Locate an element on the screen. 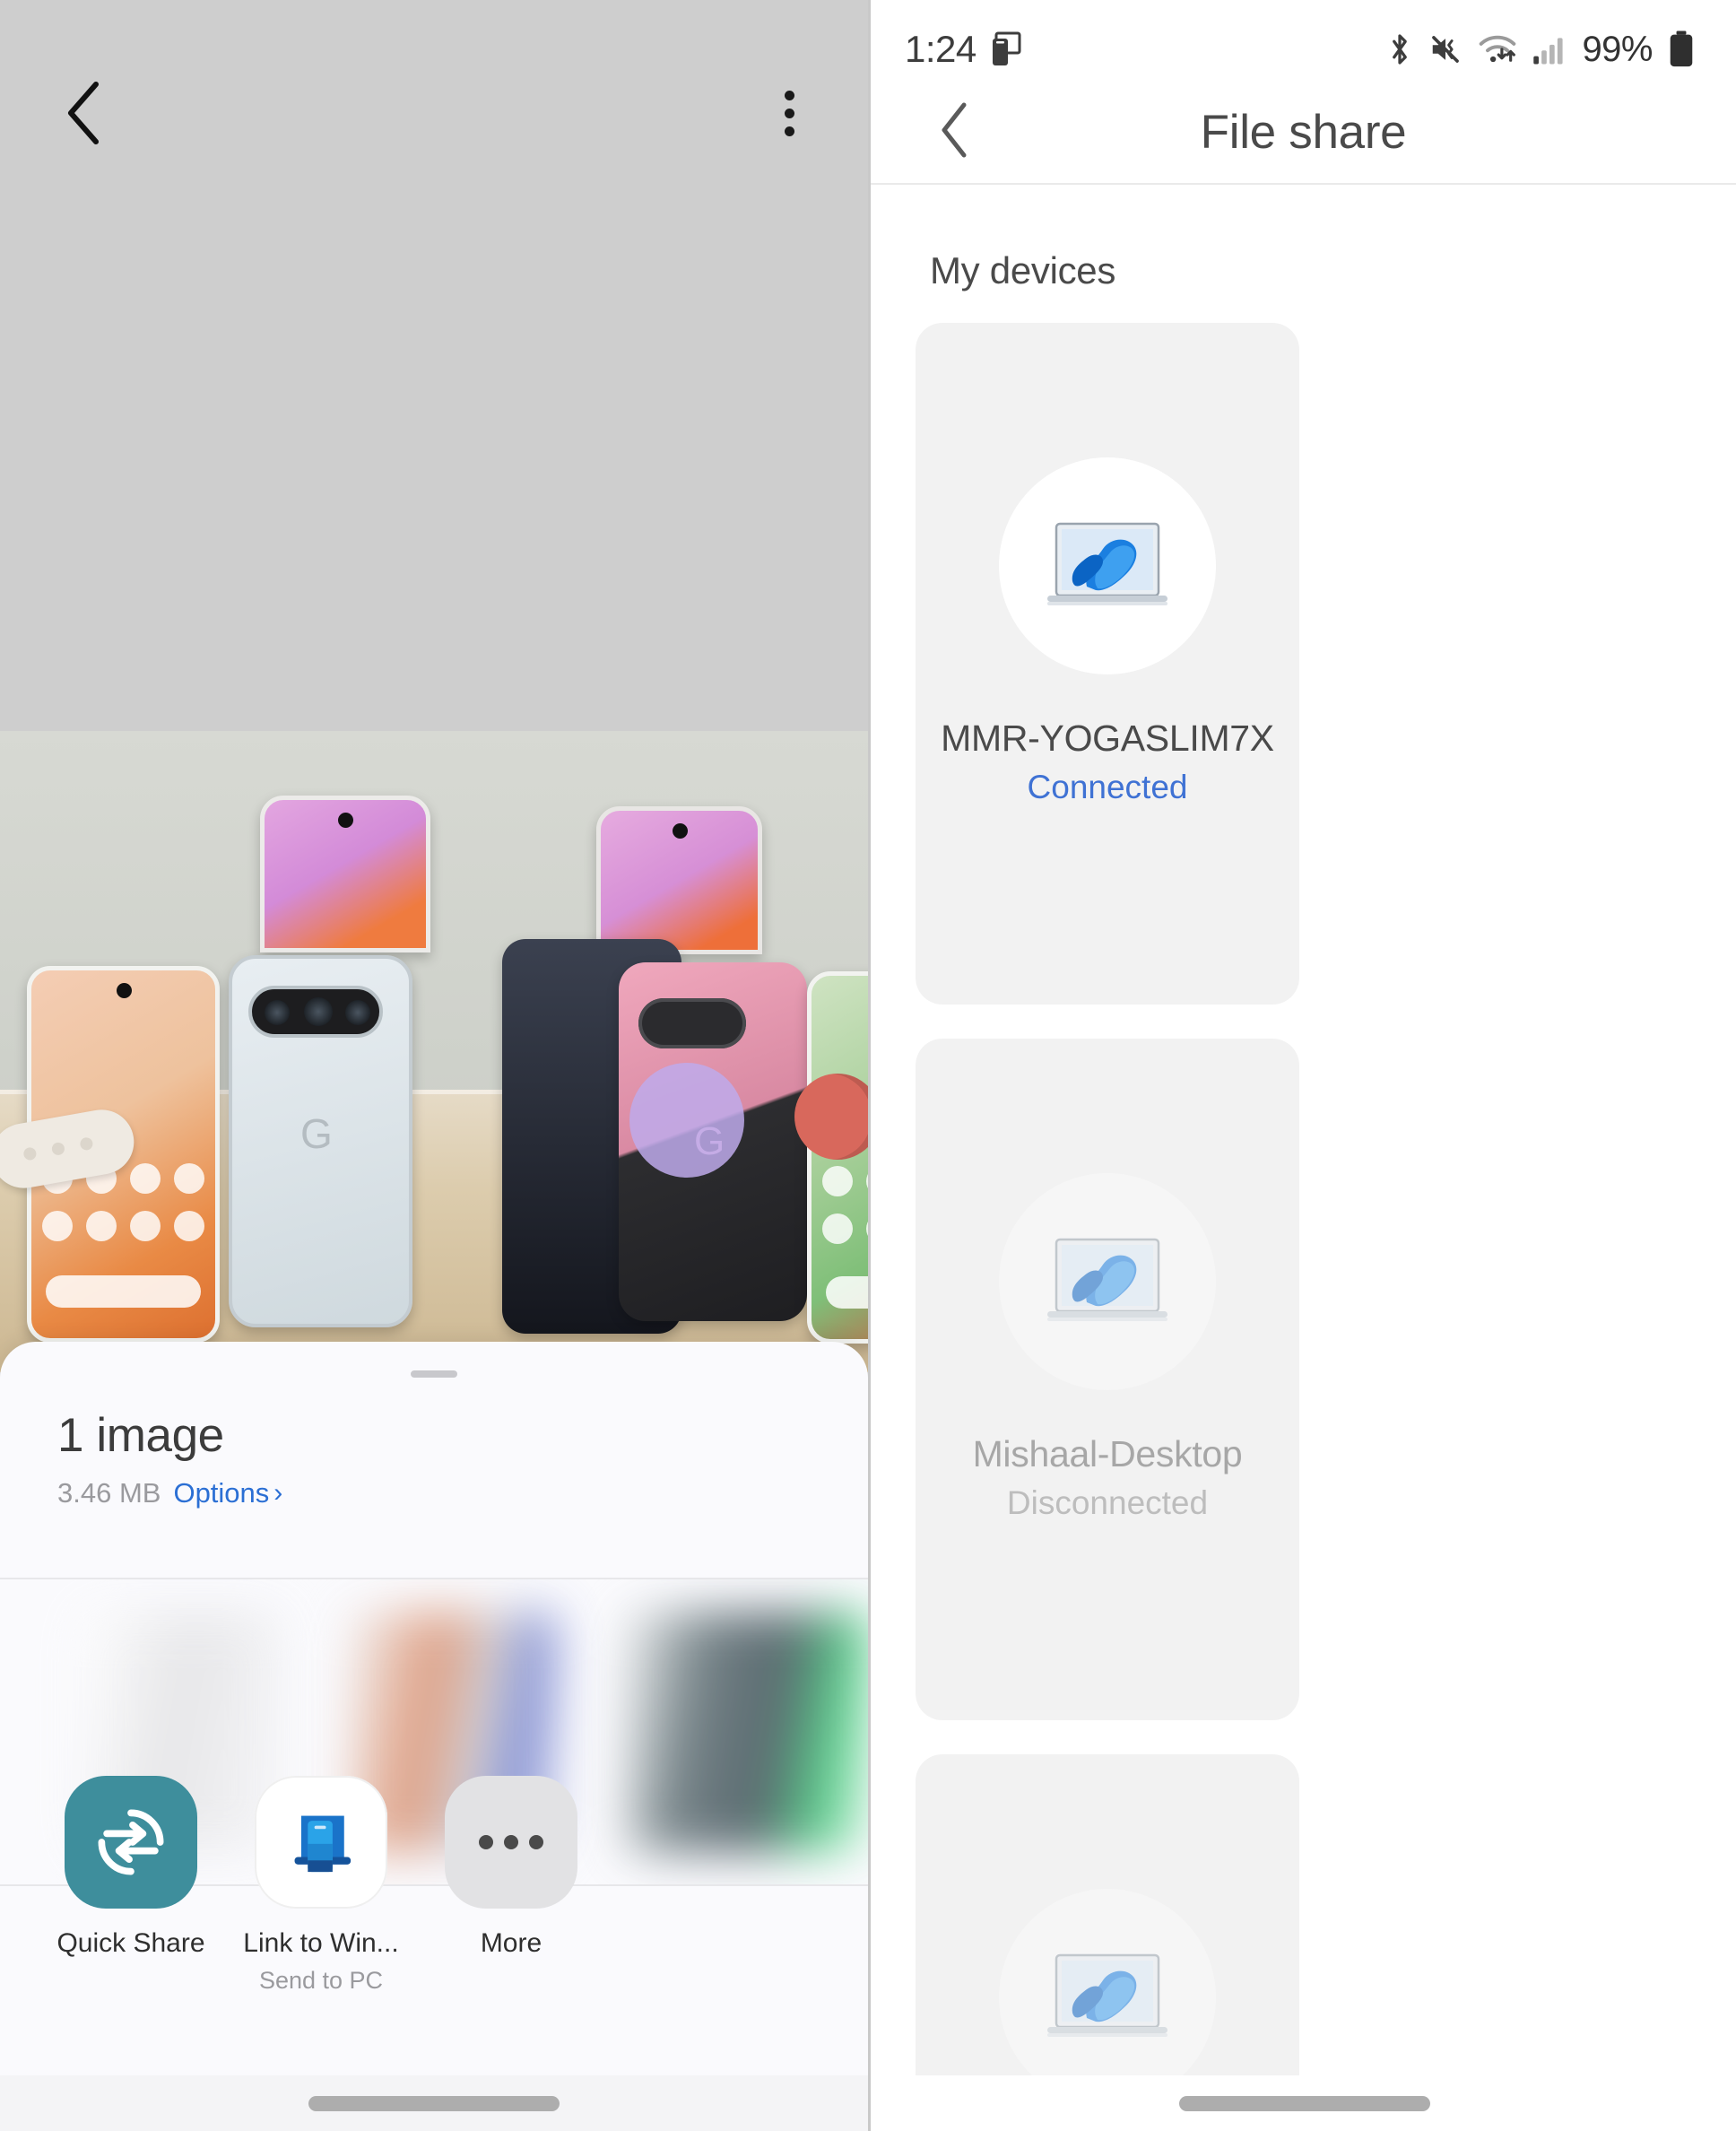 This screenshot has height=2131, width=1736. status-bar-right: 99% is located at coordinates (1540, 50).